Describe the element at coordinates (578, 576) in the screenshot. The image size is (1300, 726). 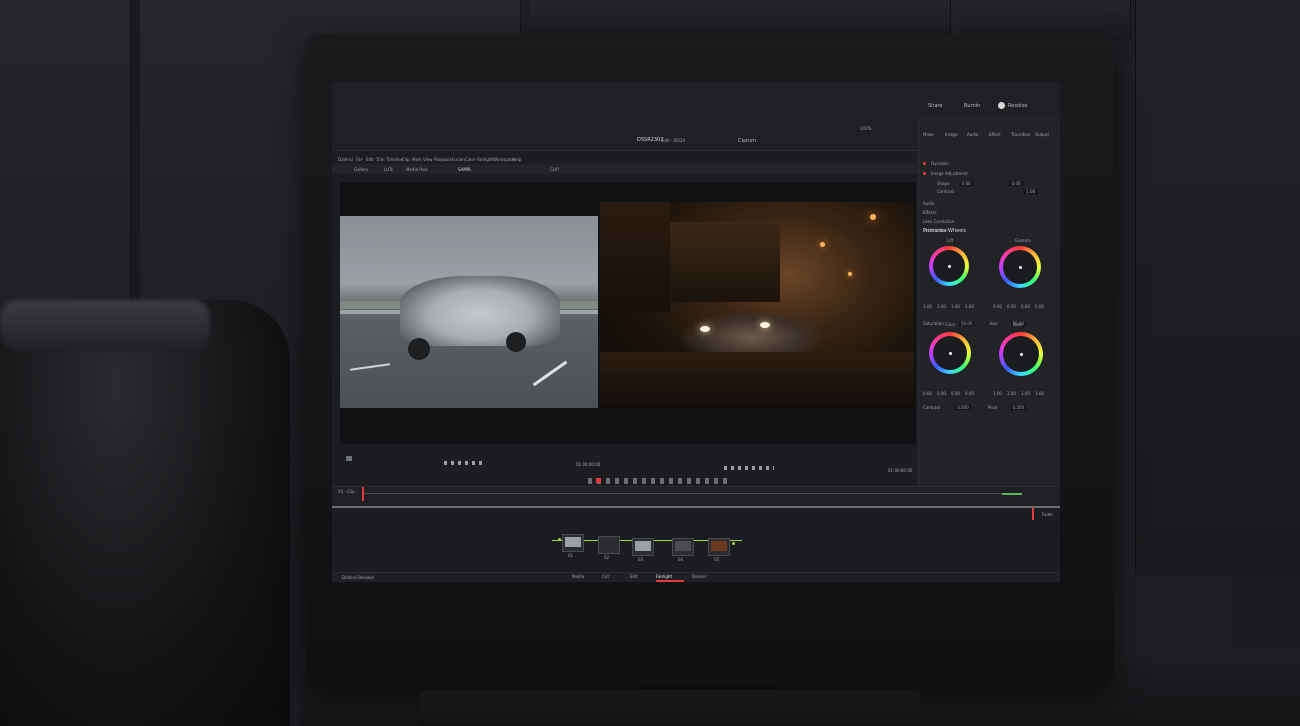
I see `page-media: Media` at that location.